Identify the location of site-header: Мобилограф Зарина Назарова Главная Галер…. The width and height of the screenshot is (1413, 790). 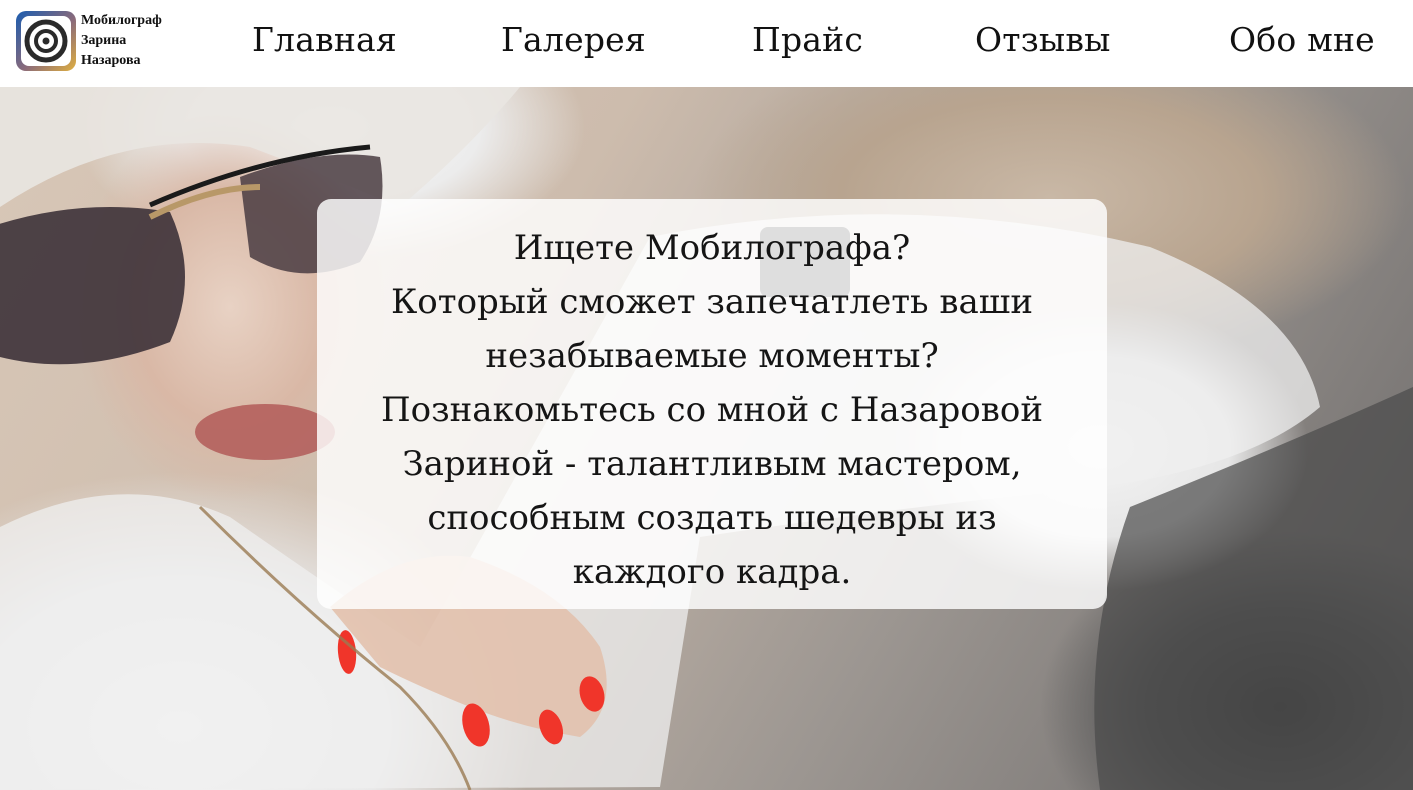
(706, 43).